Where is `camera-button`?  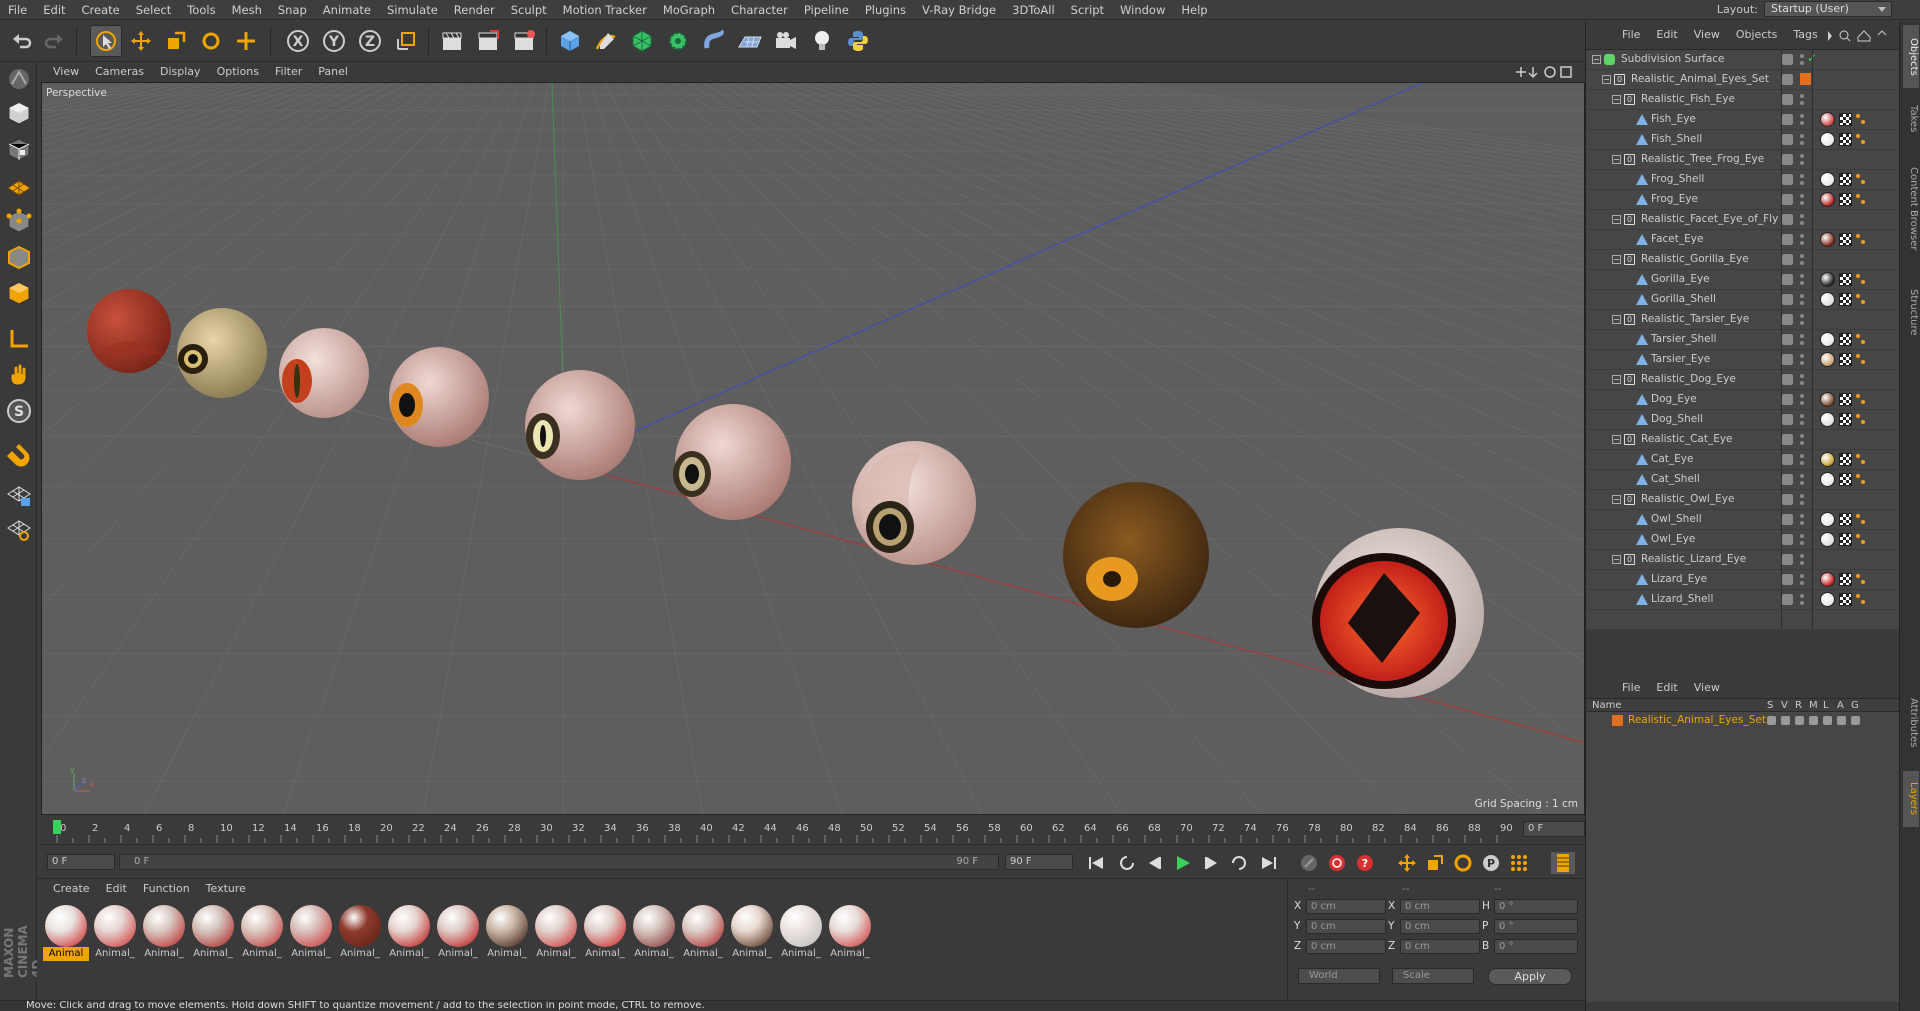
camera-button is located at coordinates (786, 41).